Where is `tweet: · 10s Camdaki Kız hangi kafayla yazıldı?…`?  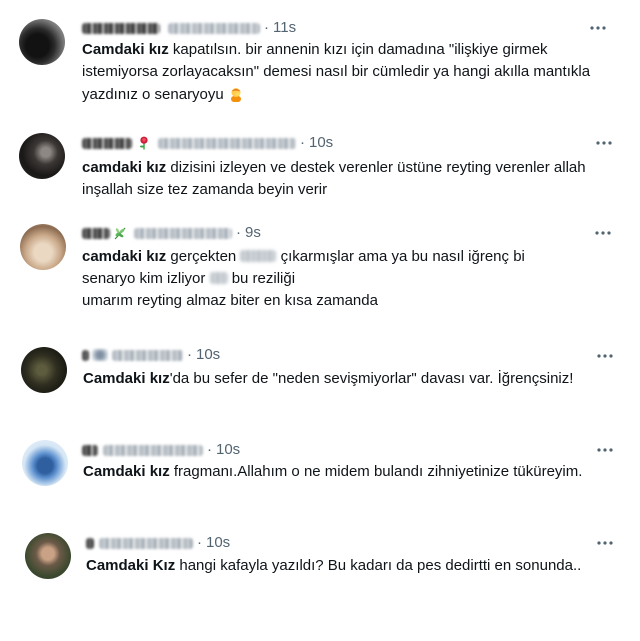
tweet: · 10s Camdaki Kız hangi kafayla yazıldı?… is located at coordinates (320, 555).